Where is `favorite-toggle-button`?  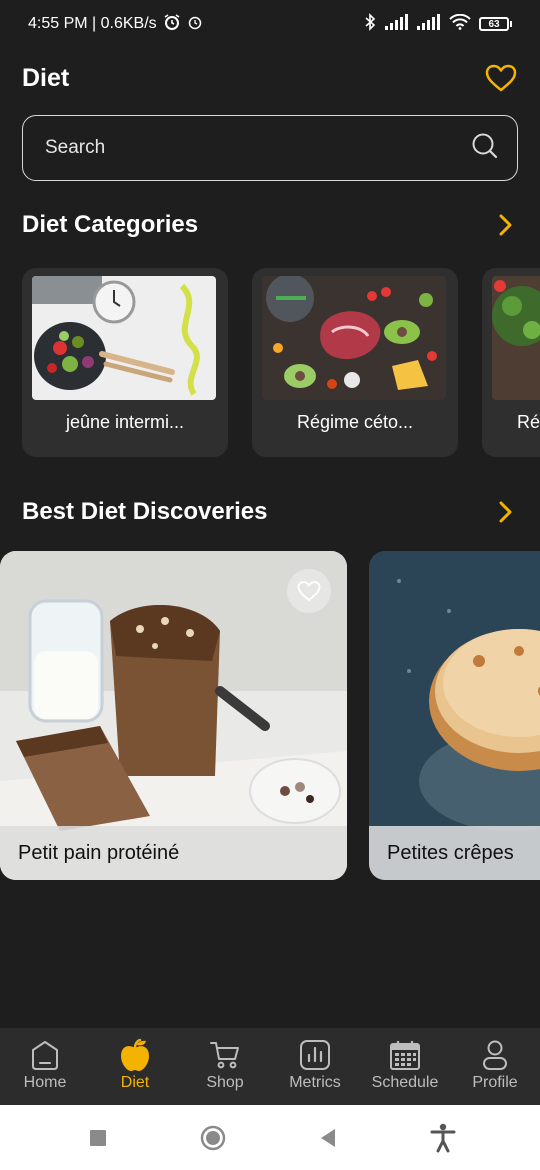
favorite-toggle-button is located at coordinates (309, 591).